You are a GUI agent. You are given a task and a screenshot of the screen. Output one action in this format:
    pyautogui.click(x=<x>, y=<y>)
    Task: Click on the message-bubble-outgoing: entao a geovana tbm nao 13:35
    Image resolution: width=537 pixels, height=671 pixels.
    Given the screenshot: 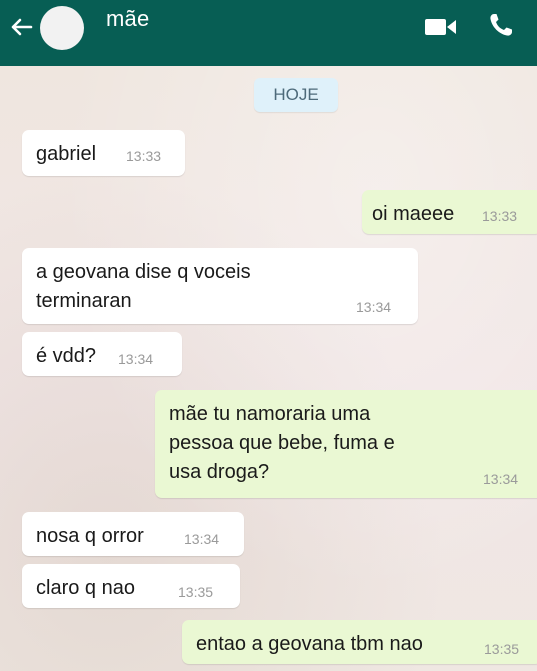 What is the action you would take?
    pyautogui.click(x=359, y=642)
    